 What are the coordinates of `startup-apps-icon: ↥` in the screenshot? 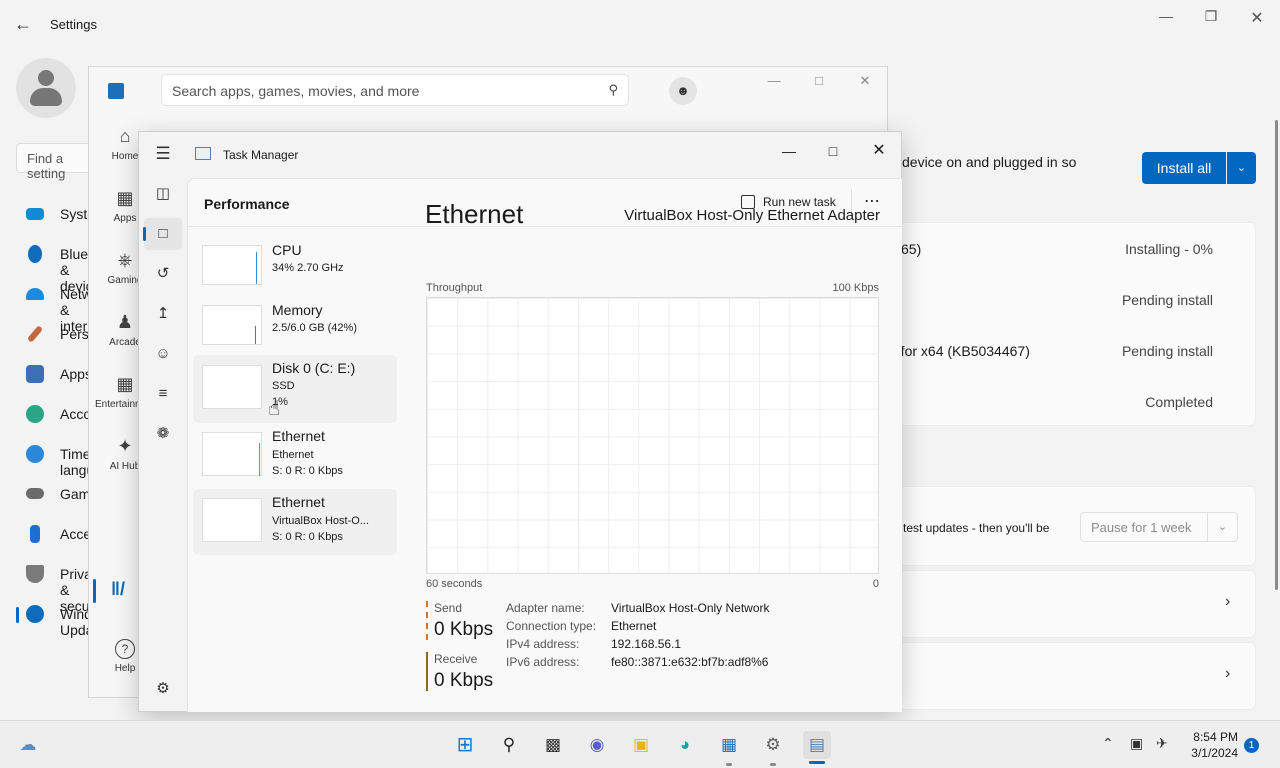 It's located at (163, 314).